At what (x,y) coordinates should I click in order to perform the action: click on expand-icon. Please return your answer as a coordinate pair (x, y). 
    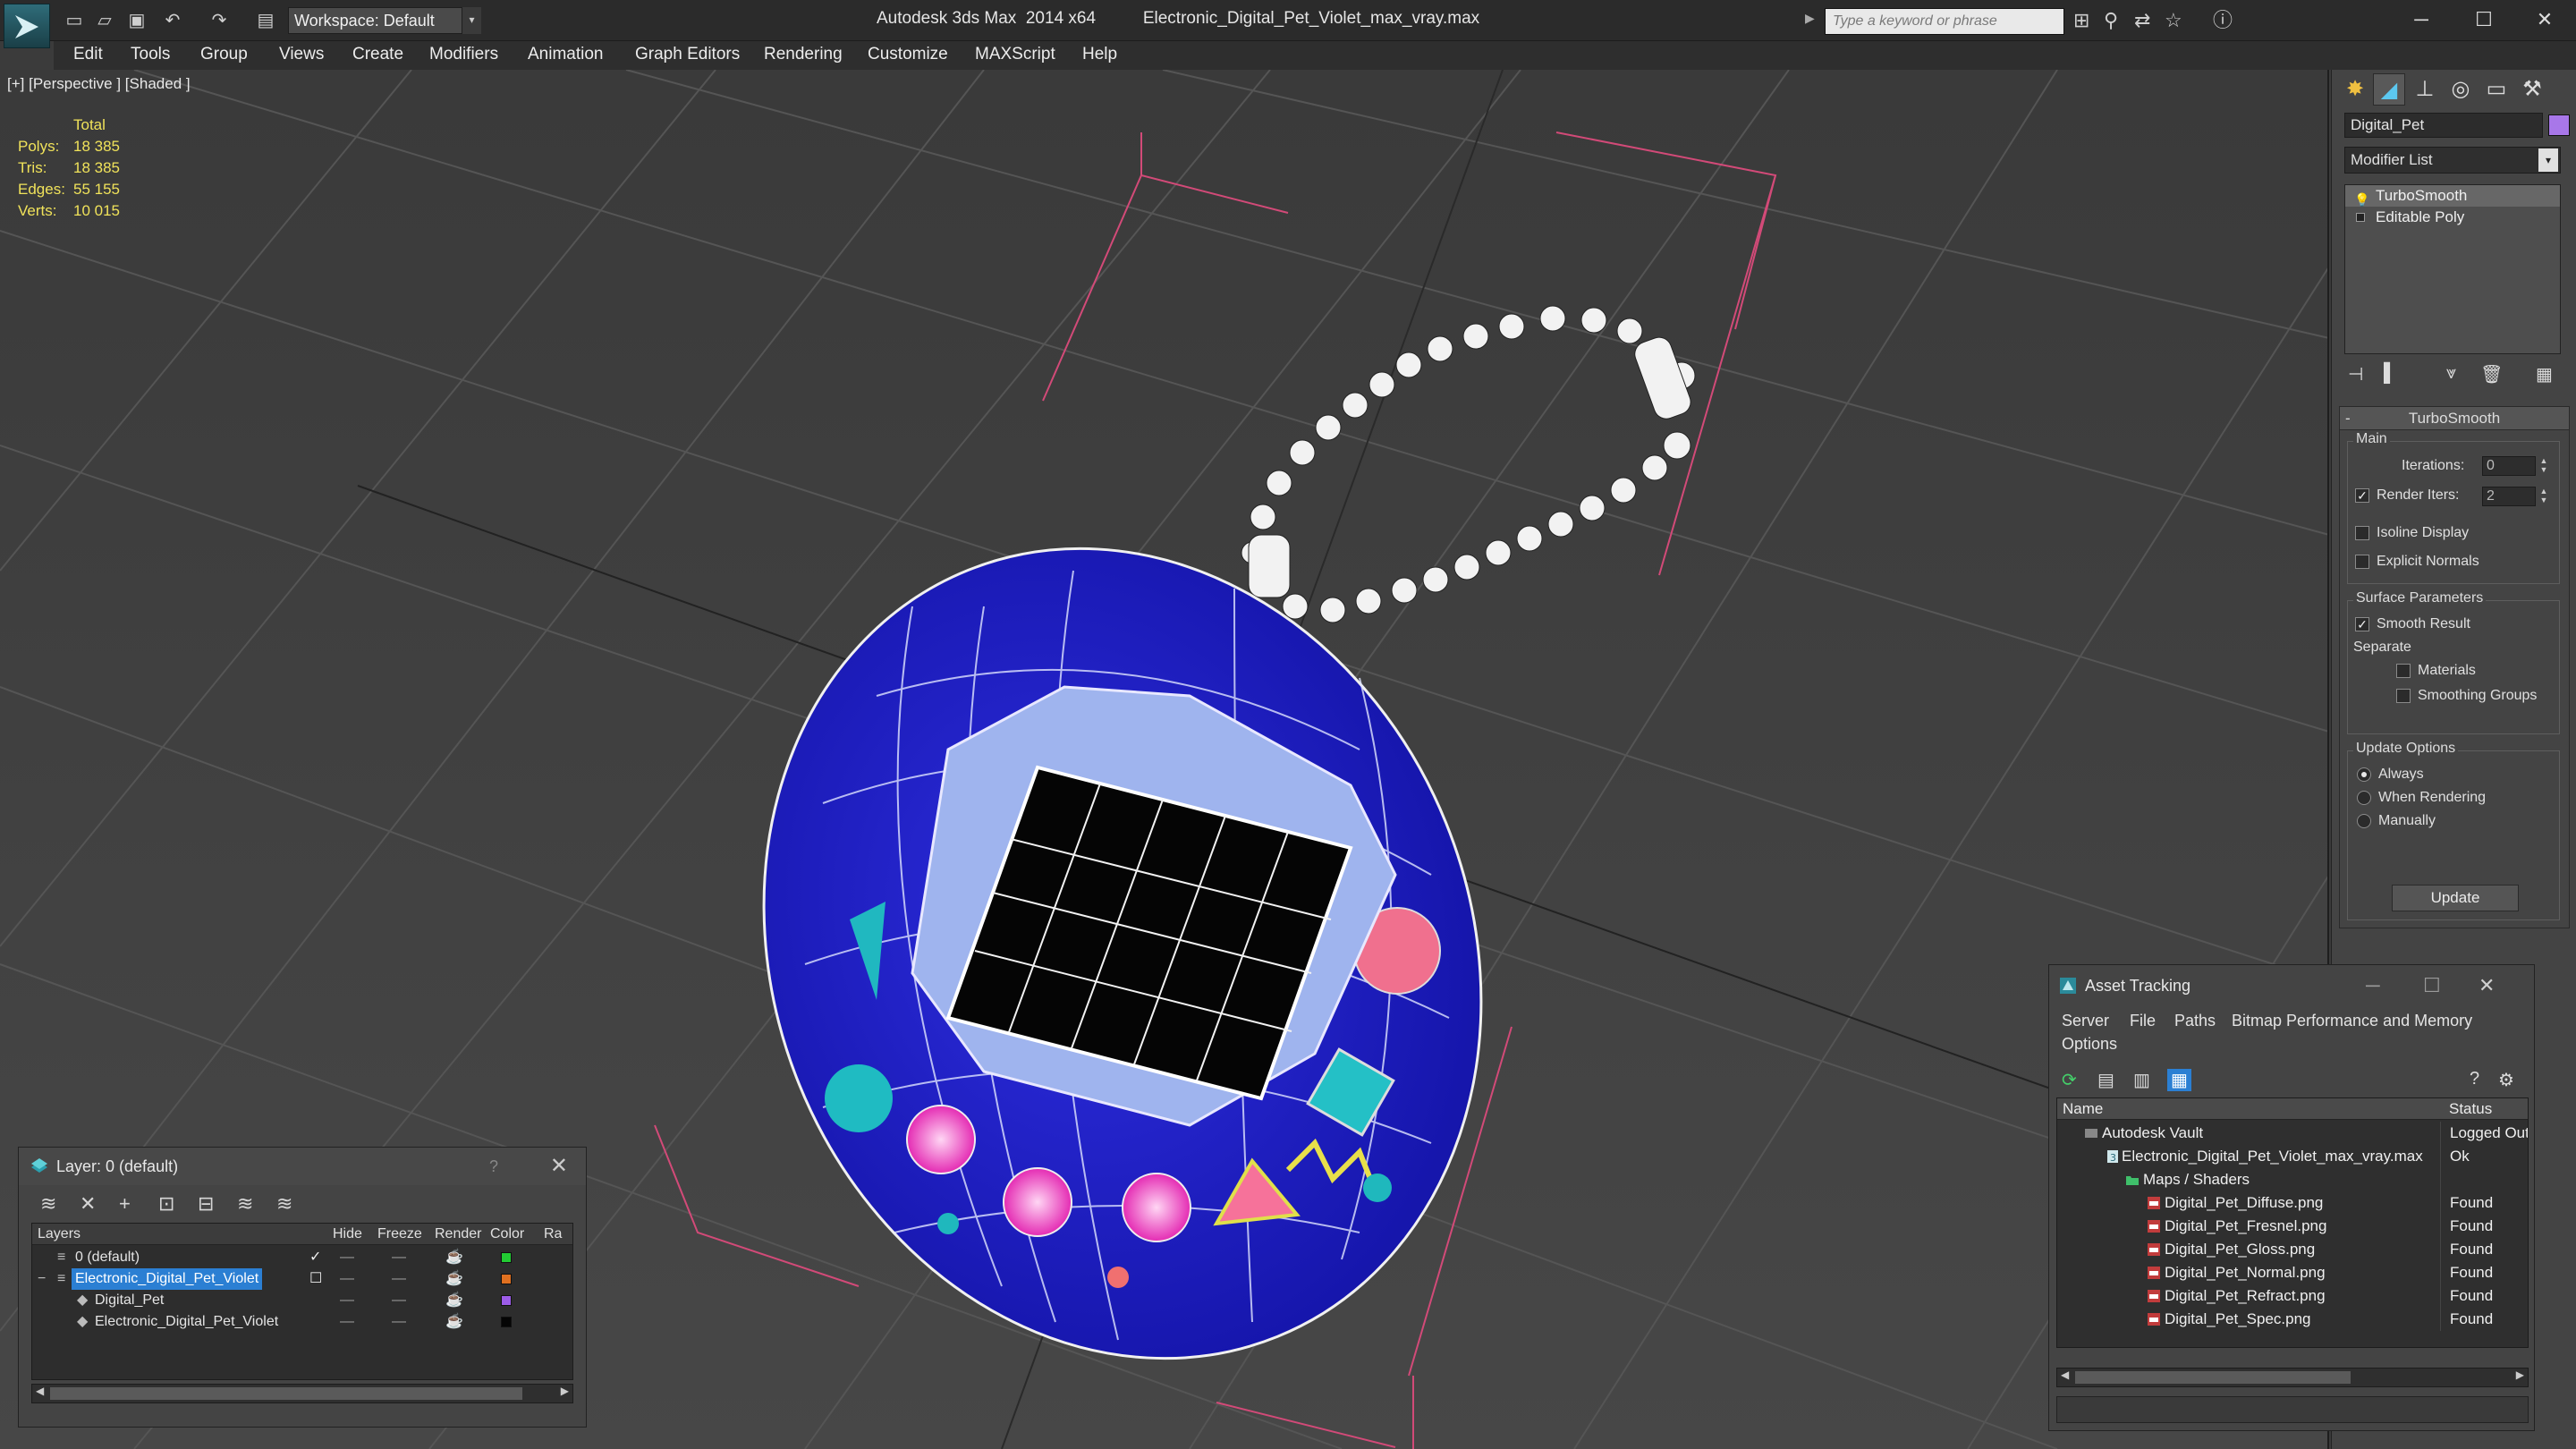
    Looking at the image, I should click on (2360, 217).